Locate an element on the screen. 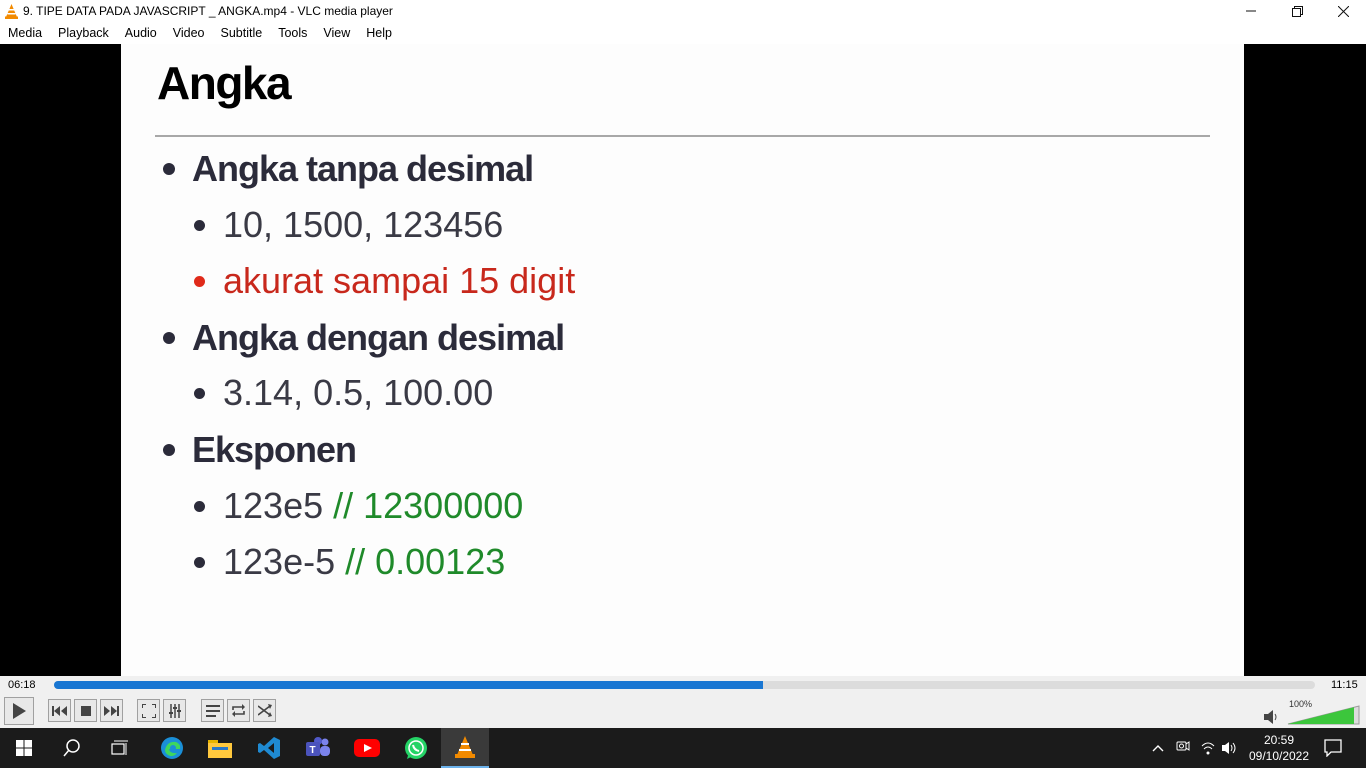  title-divider is located at coordinates (682, 136).